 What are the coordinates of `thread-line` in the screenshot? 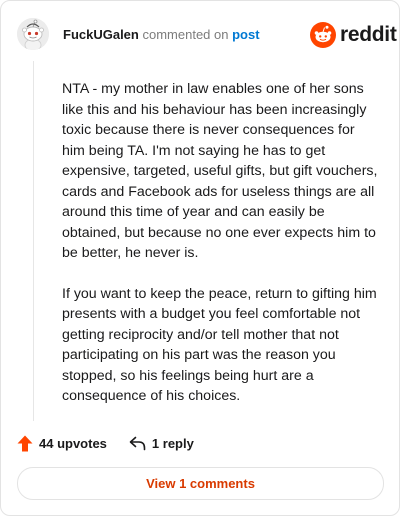 It's located at (33, 241).